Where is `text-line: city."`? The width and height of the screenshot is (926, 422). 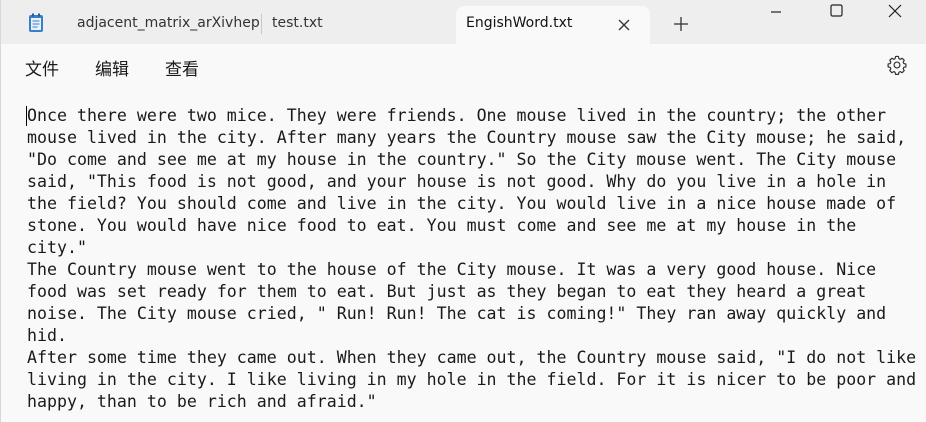
text-line: city." is located at coordinates (57, 247).